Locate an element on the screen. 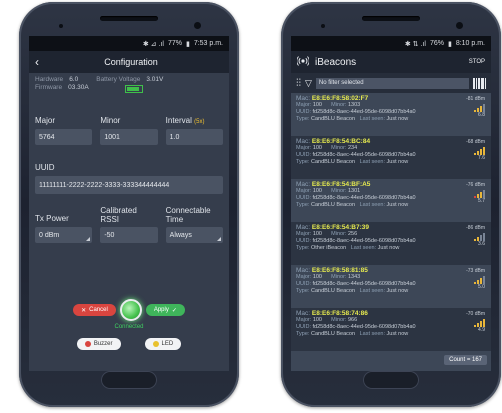 Image resolution: width=502 pixels, height=413 pixels. interval-unit: (5x) is located at coordinates (199, 122).